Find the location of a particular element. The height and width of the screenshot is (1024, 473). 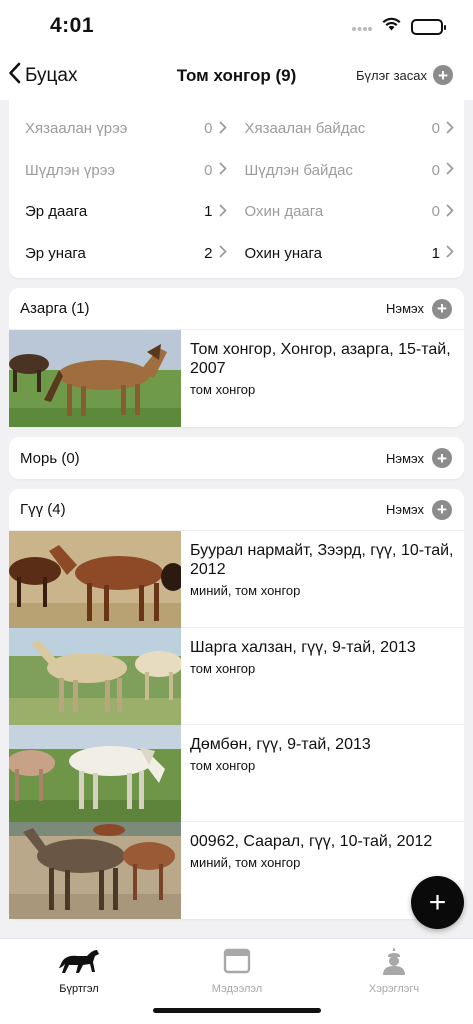

add-azarga-button: Нэмэх + is located at coordinates (419, 308).